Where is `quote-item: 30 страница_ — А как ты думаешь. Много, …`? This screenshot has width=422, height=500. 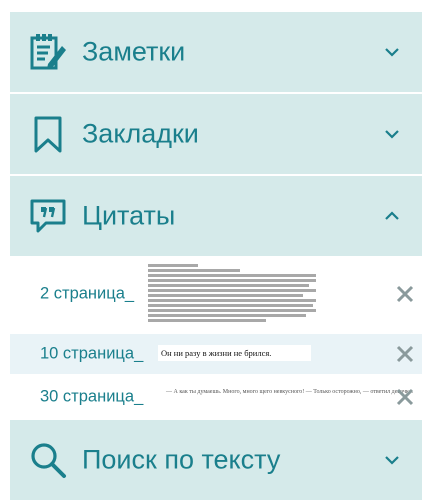 quote-item: 30 страница_ — А как ты думаешь. Много, … is located at coordinates (216, 397).